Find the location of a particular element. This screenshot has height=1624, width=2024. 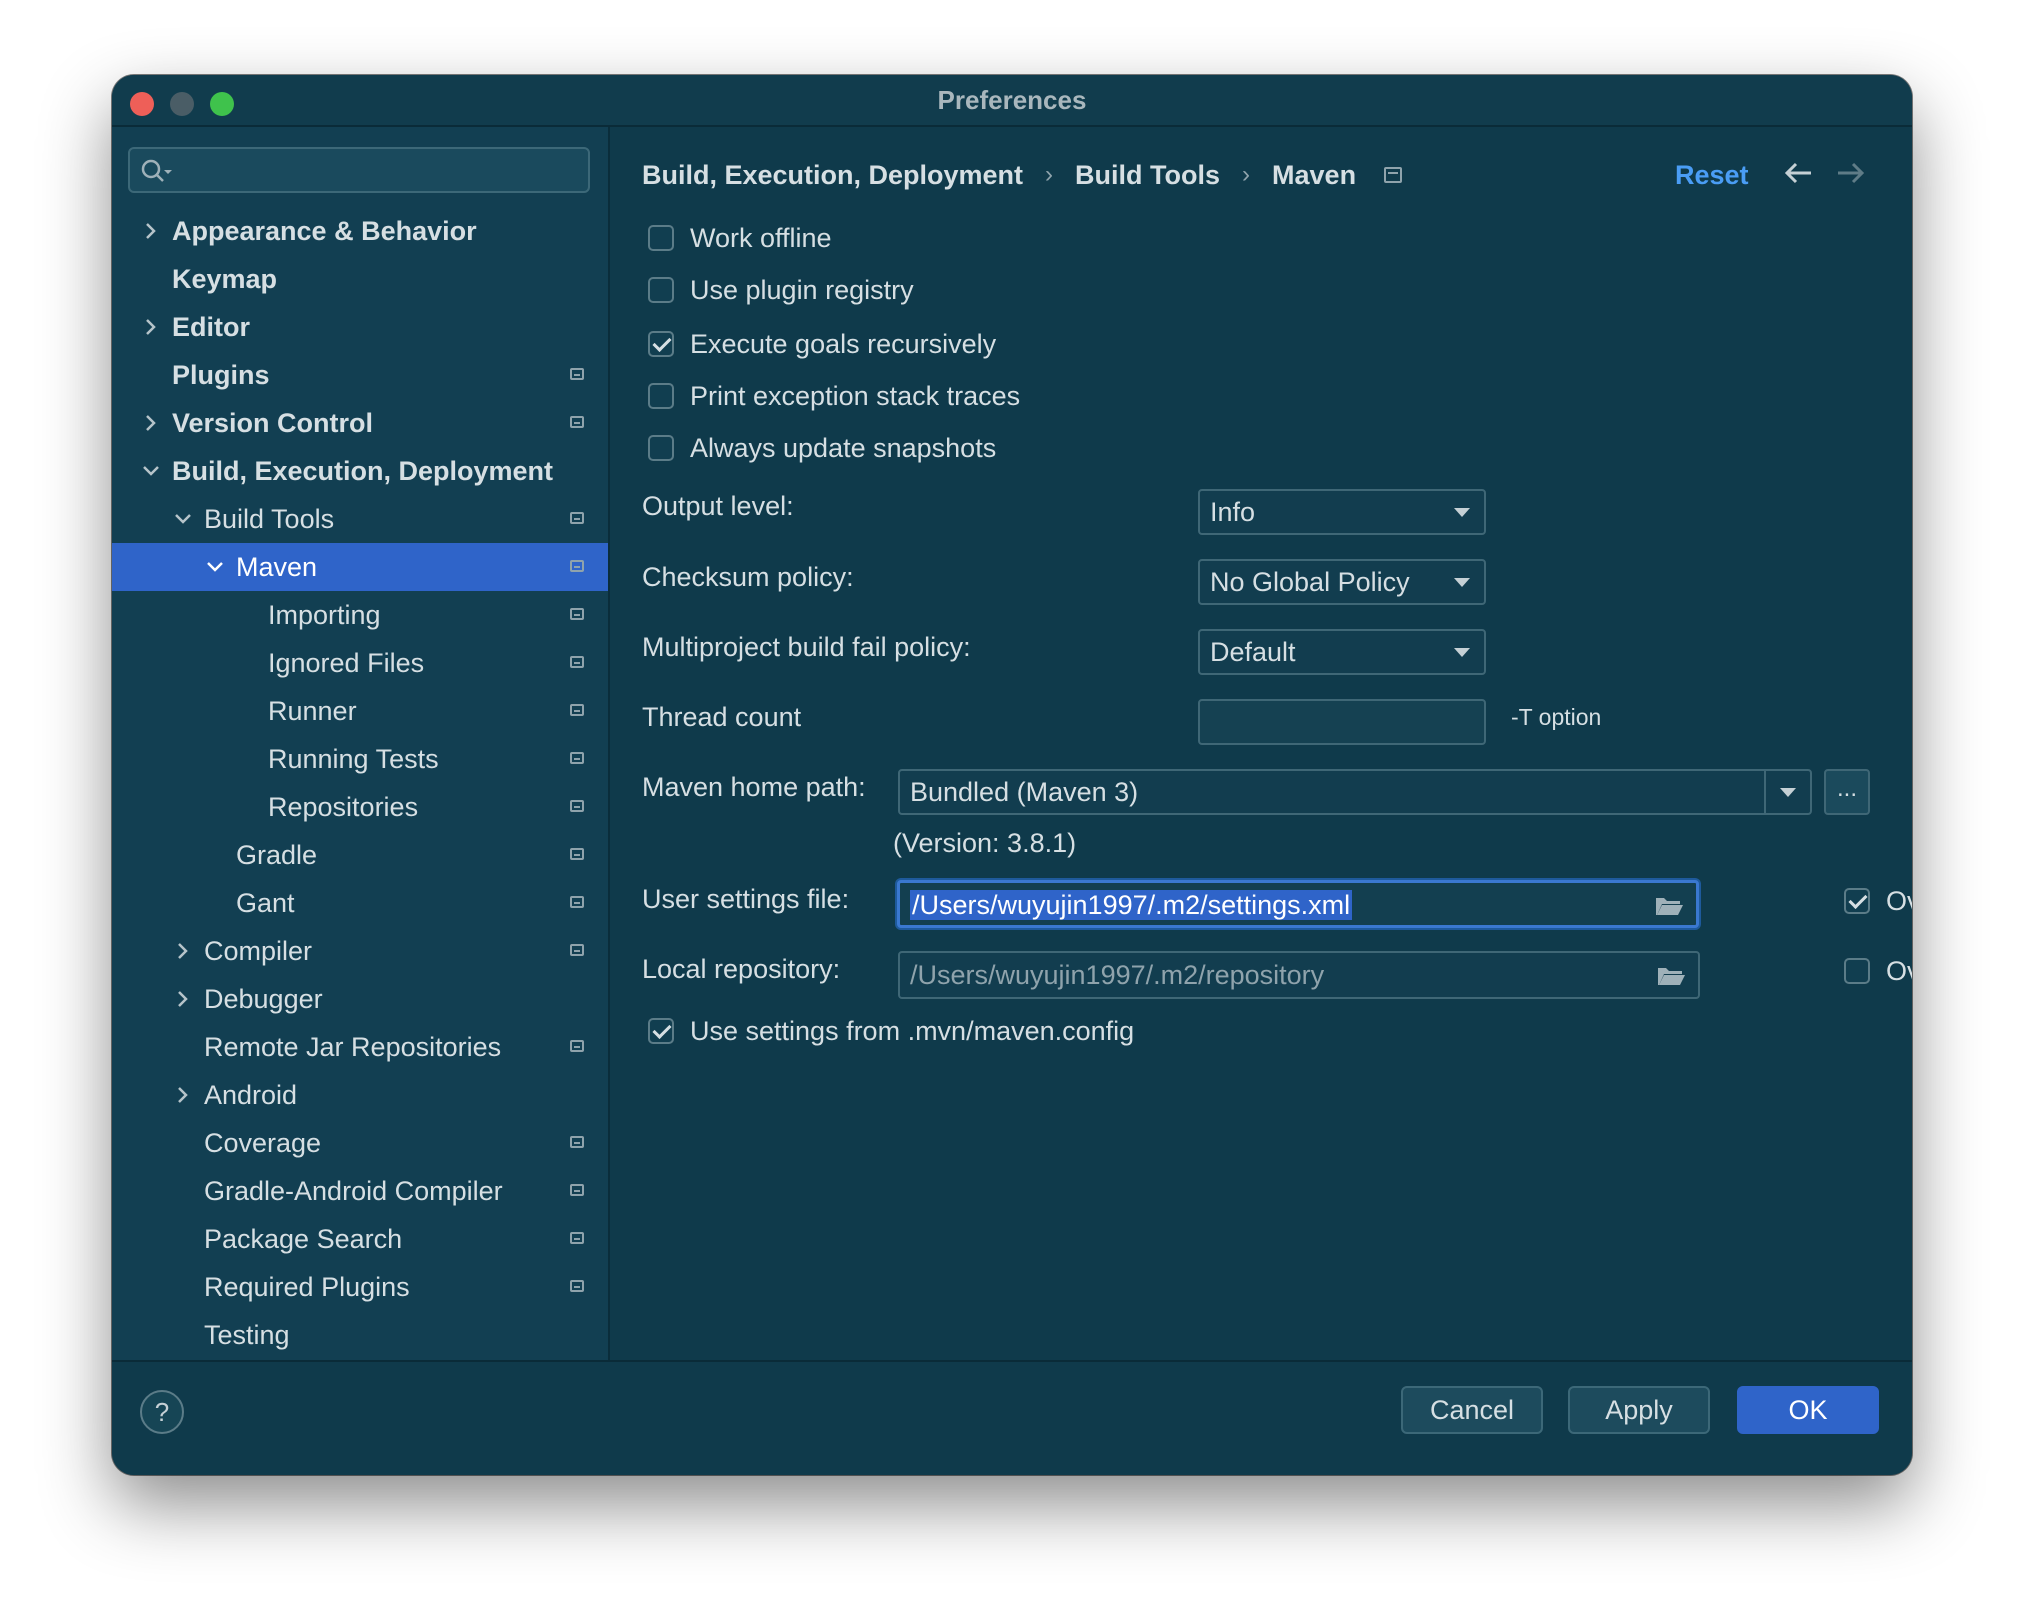

execute-goals-recursively-checkbox is located at coordinates (661, 344).